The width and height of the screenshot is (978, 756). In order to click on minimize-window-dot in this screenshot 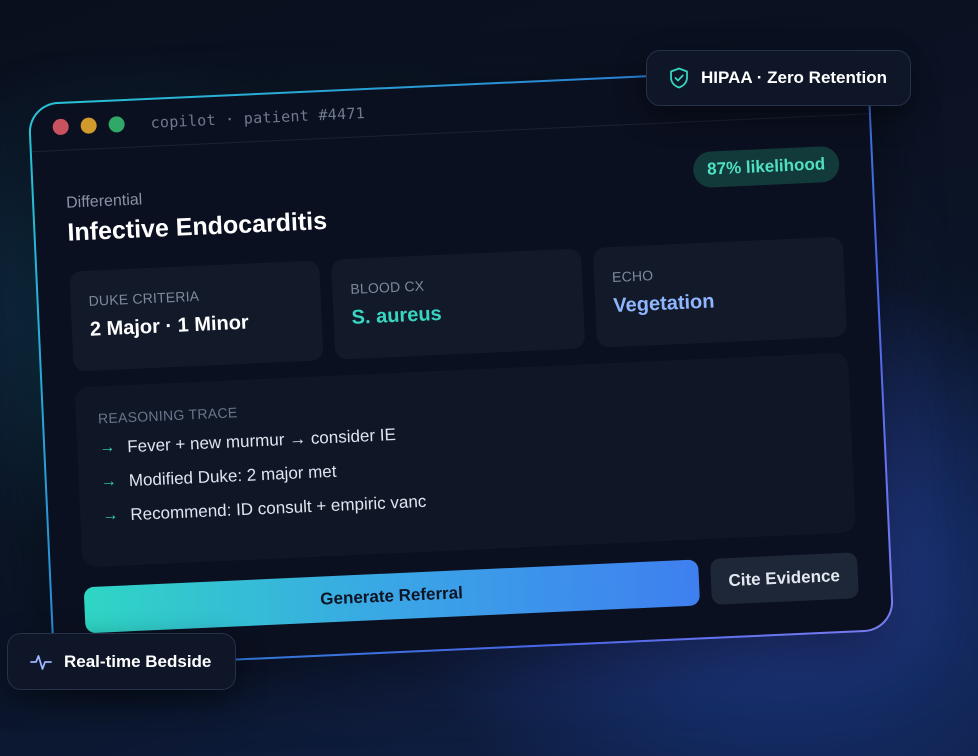, I will do `click(89, 125)`.